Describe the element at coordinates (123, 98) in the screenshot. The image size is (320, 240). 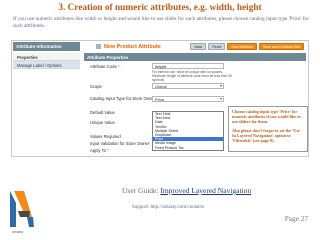
I see `catalog-input-label: Catalog Input Type for Store Owner` at that location.